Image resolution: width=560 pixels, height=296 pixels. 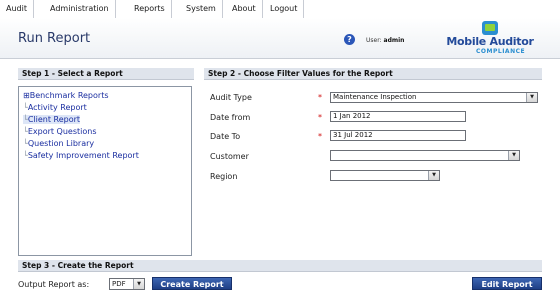 I want to click on customer-select: ▼, so click(x=425, y=155).